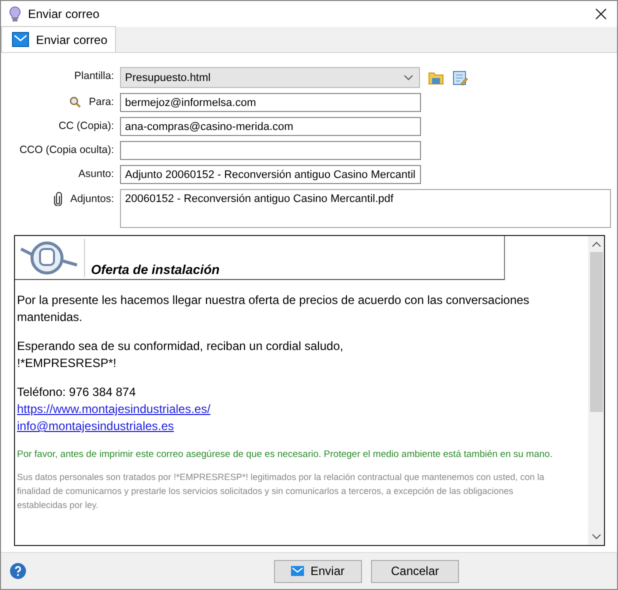 The width and height of the screenshot is (618, 590). What do you see at coordinates (460, 78) in the screenshot?
I see `edit-document-icon` at bounding box center [460, 78].